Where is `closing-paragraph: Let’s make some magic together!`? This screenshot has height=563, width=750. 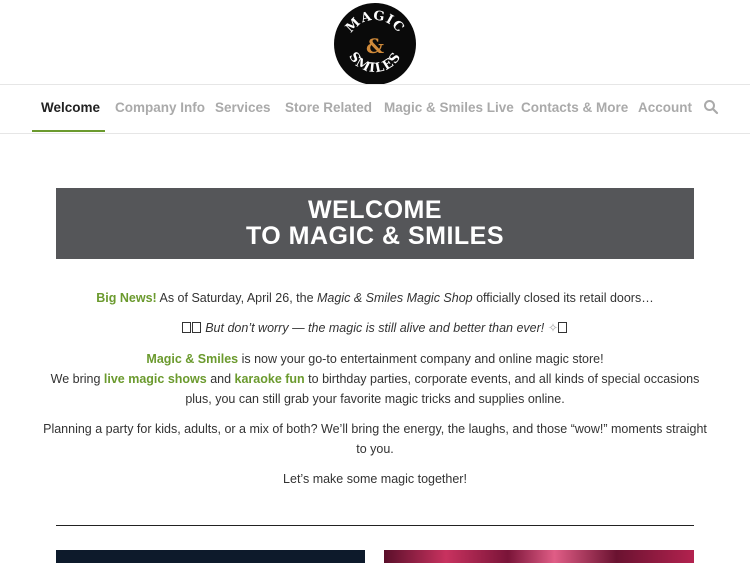 closing-paragraph: Let’s make some magic together! is located at coordinates (375, 479).